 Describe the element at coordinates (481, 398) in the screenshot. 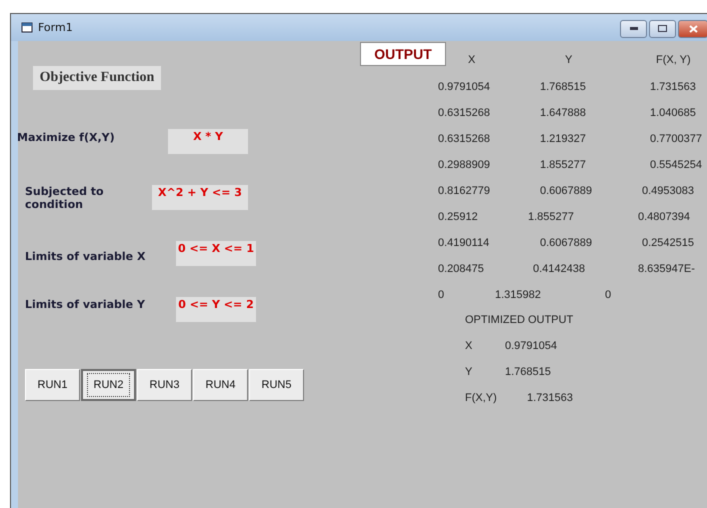

I see `result-label: F(X,Y)` at that location.